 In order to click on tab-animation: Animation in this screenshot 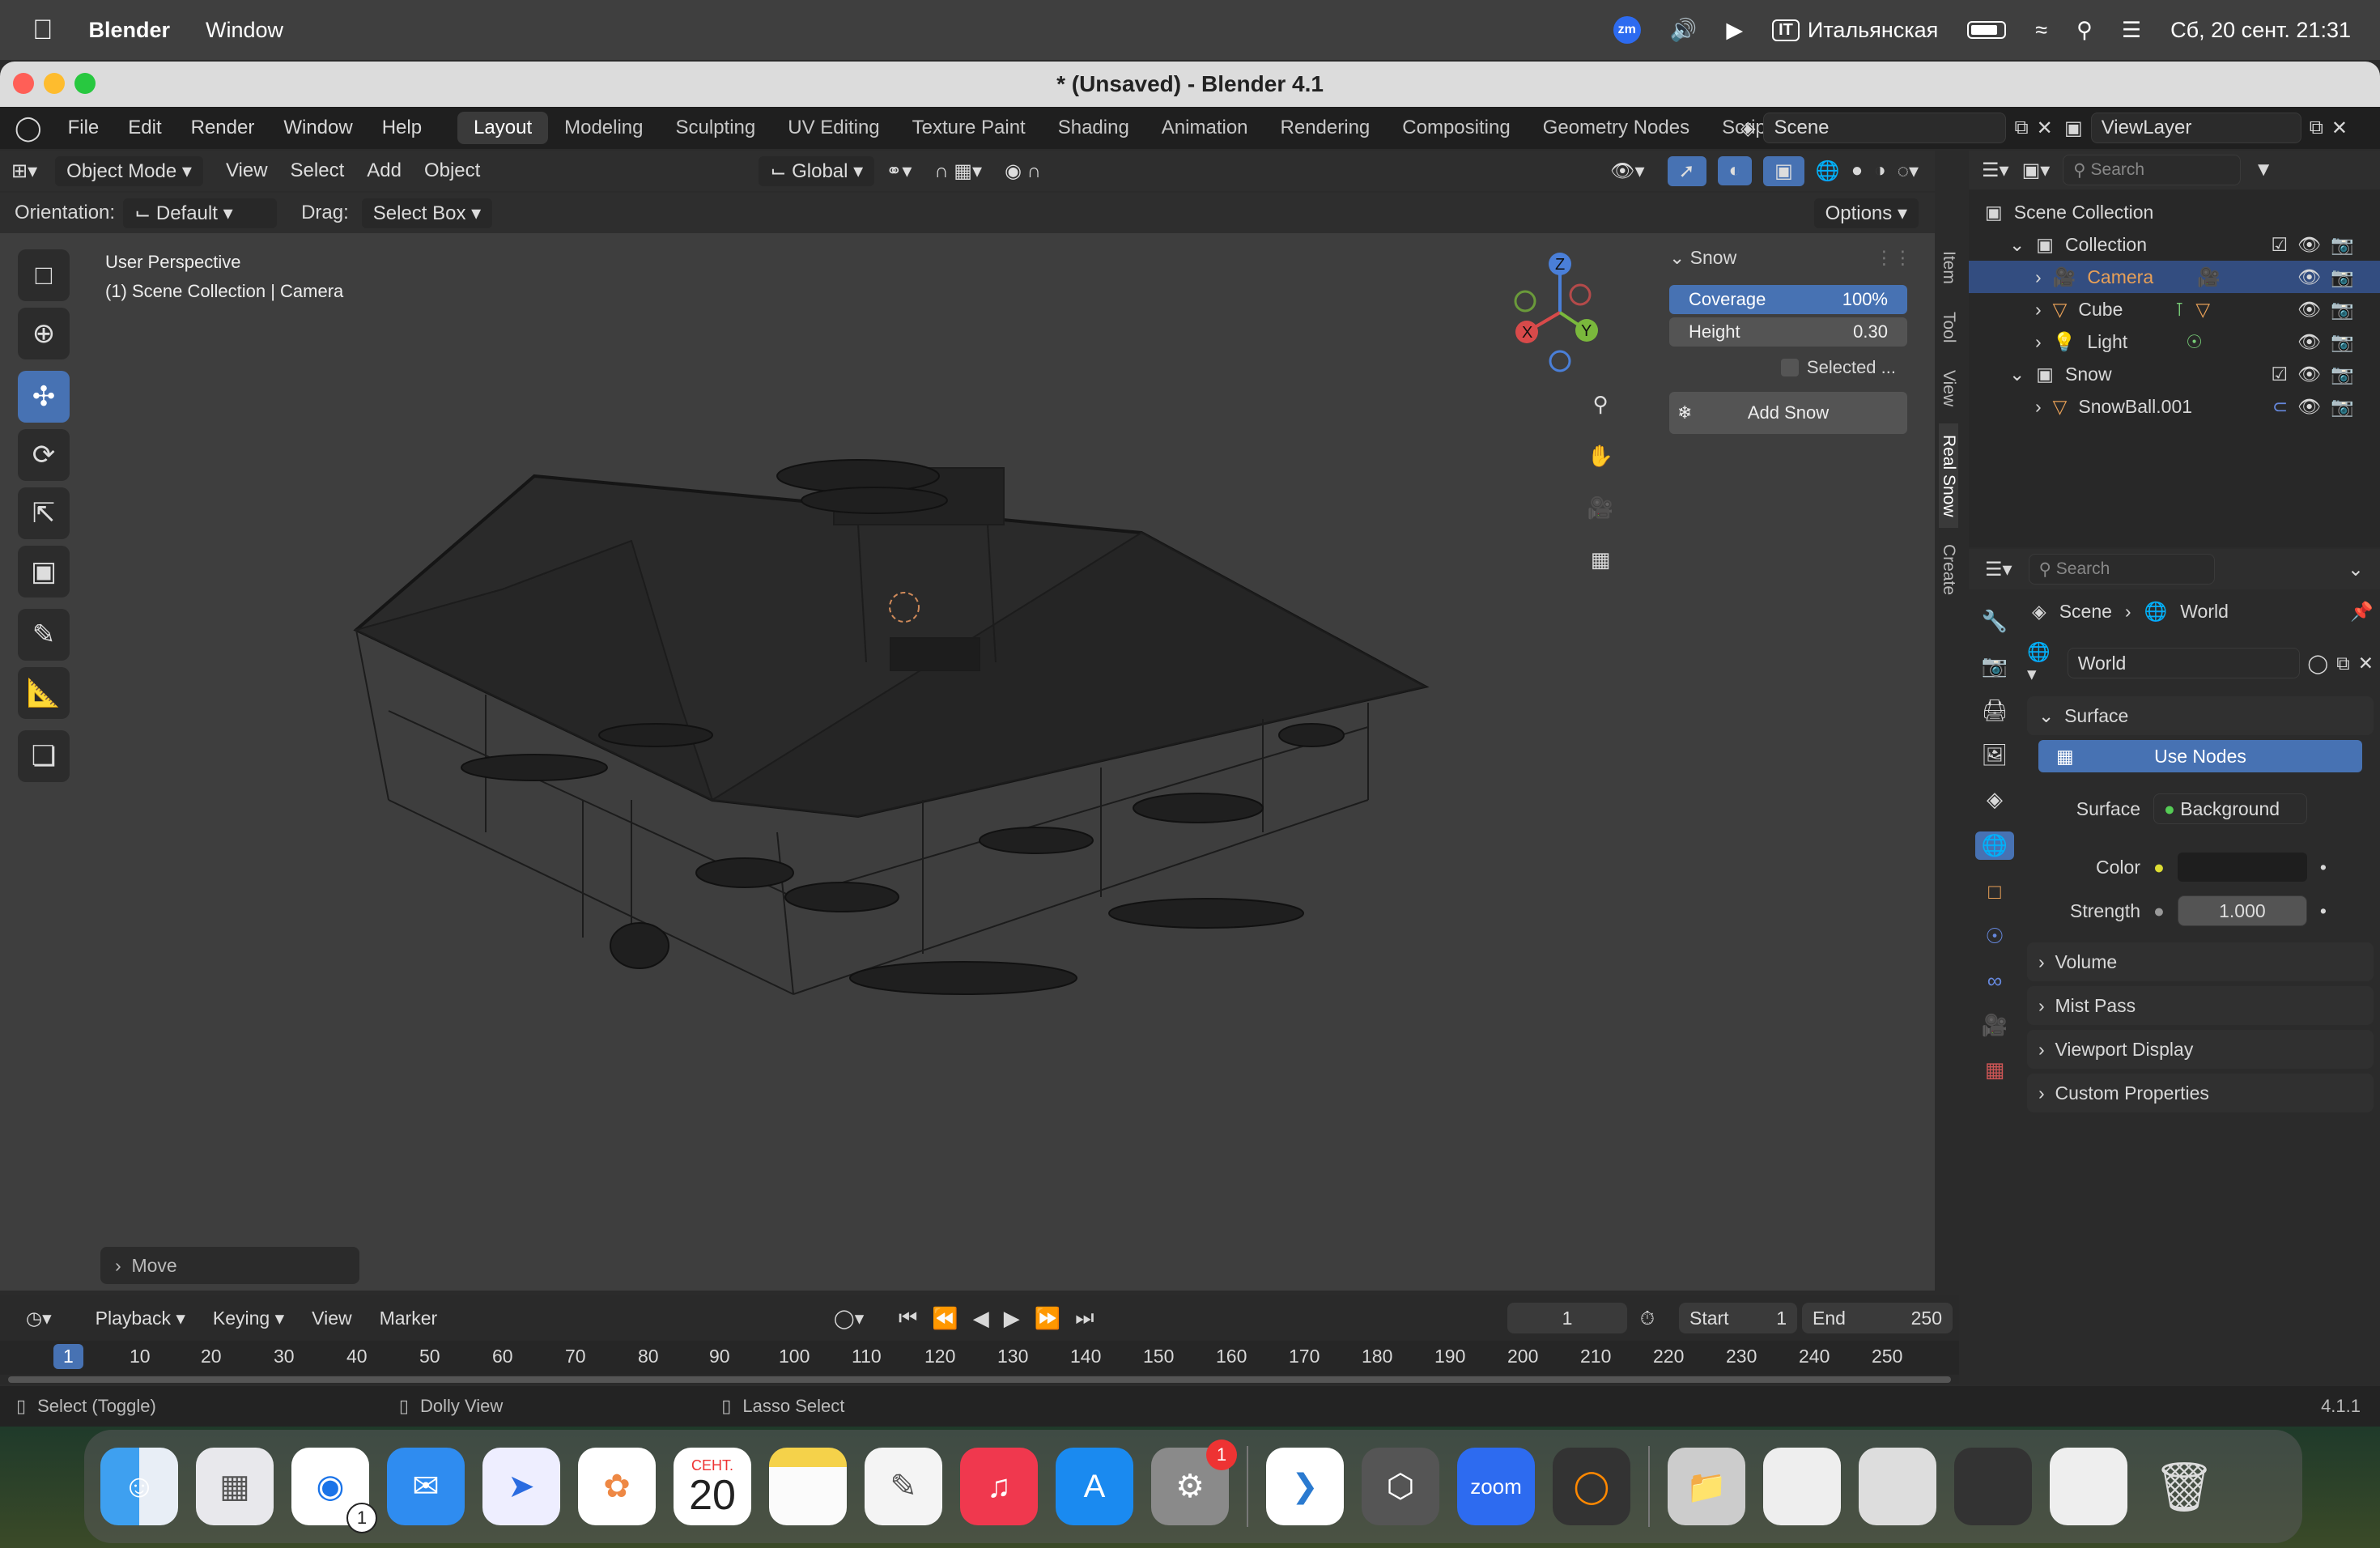, I will do `click(1204, 128)`.